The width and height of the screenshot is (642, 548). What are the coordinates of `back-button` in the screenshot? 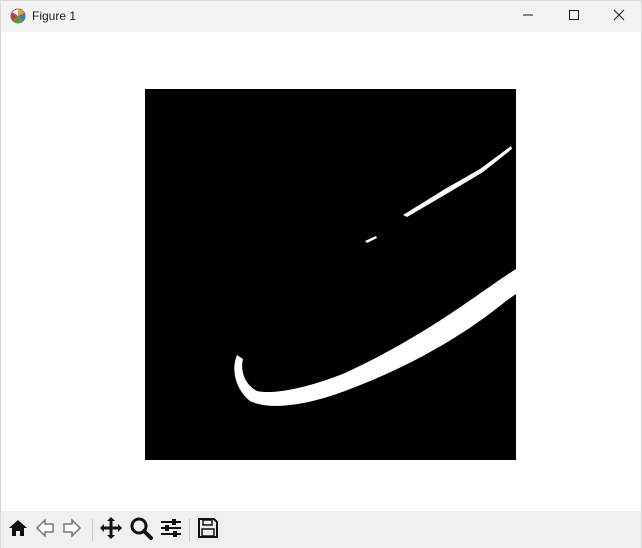 It's located at (45, 530).